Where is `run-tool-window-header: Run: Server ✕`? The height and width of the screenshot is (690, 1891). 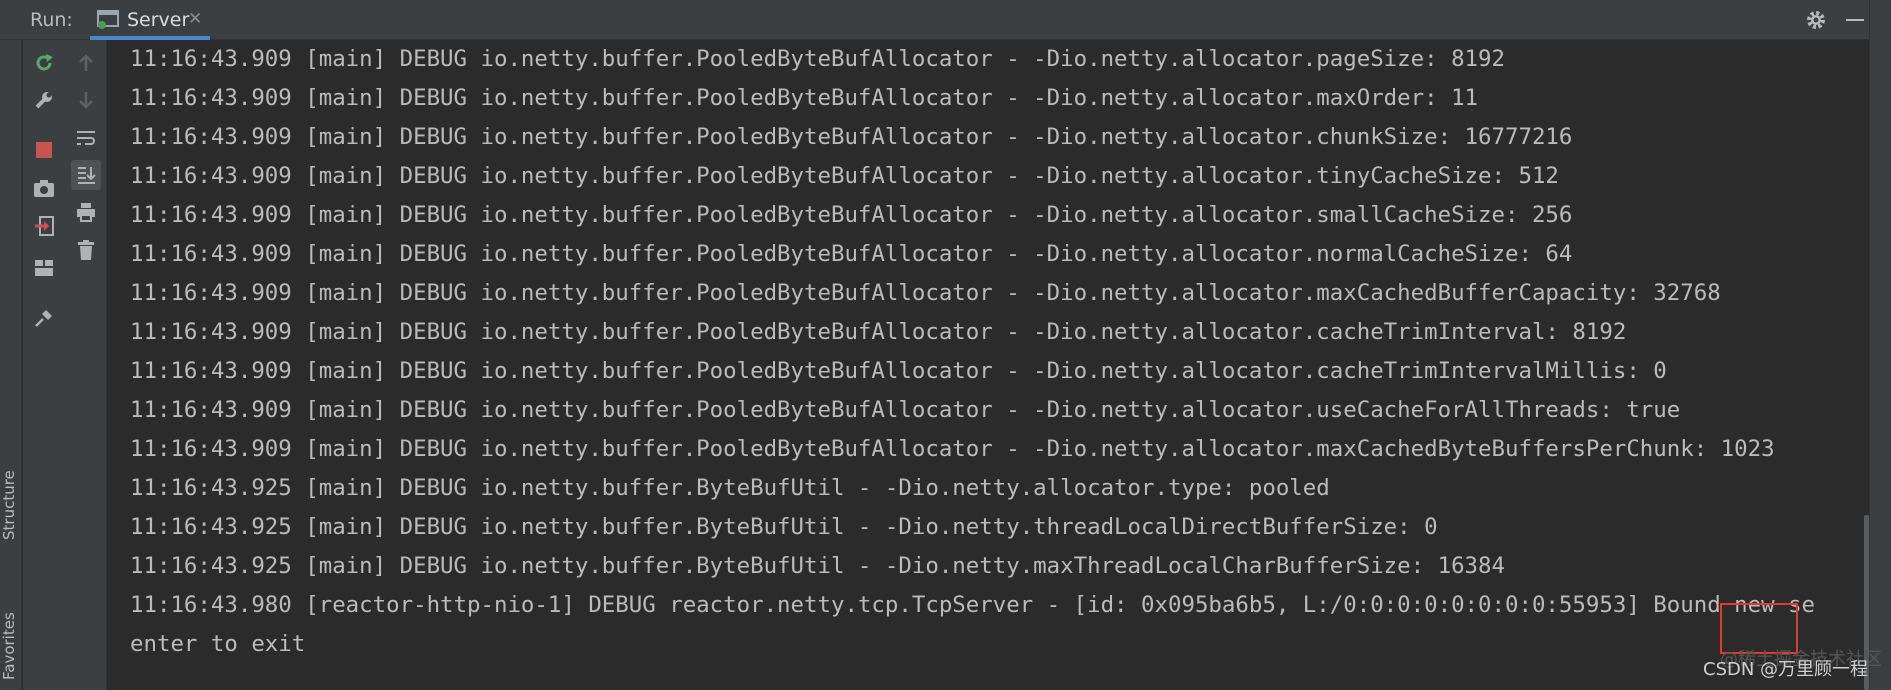
run-tool-window-header: Run: Server ✕ is located at coordinates (945, 20).